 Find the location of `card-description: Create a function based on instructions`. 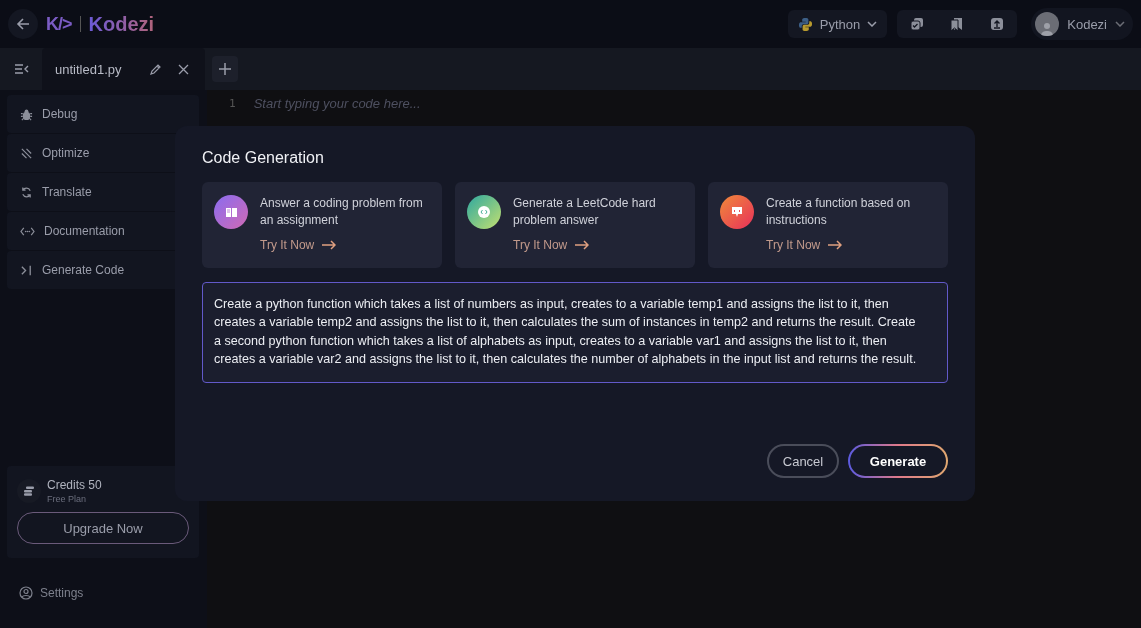

card-description: Create a function based on instructions is located at coordinates (839, 212).